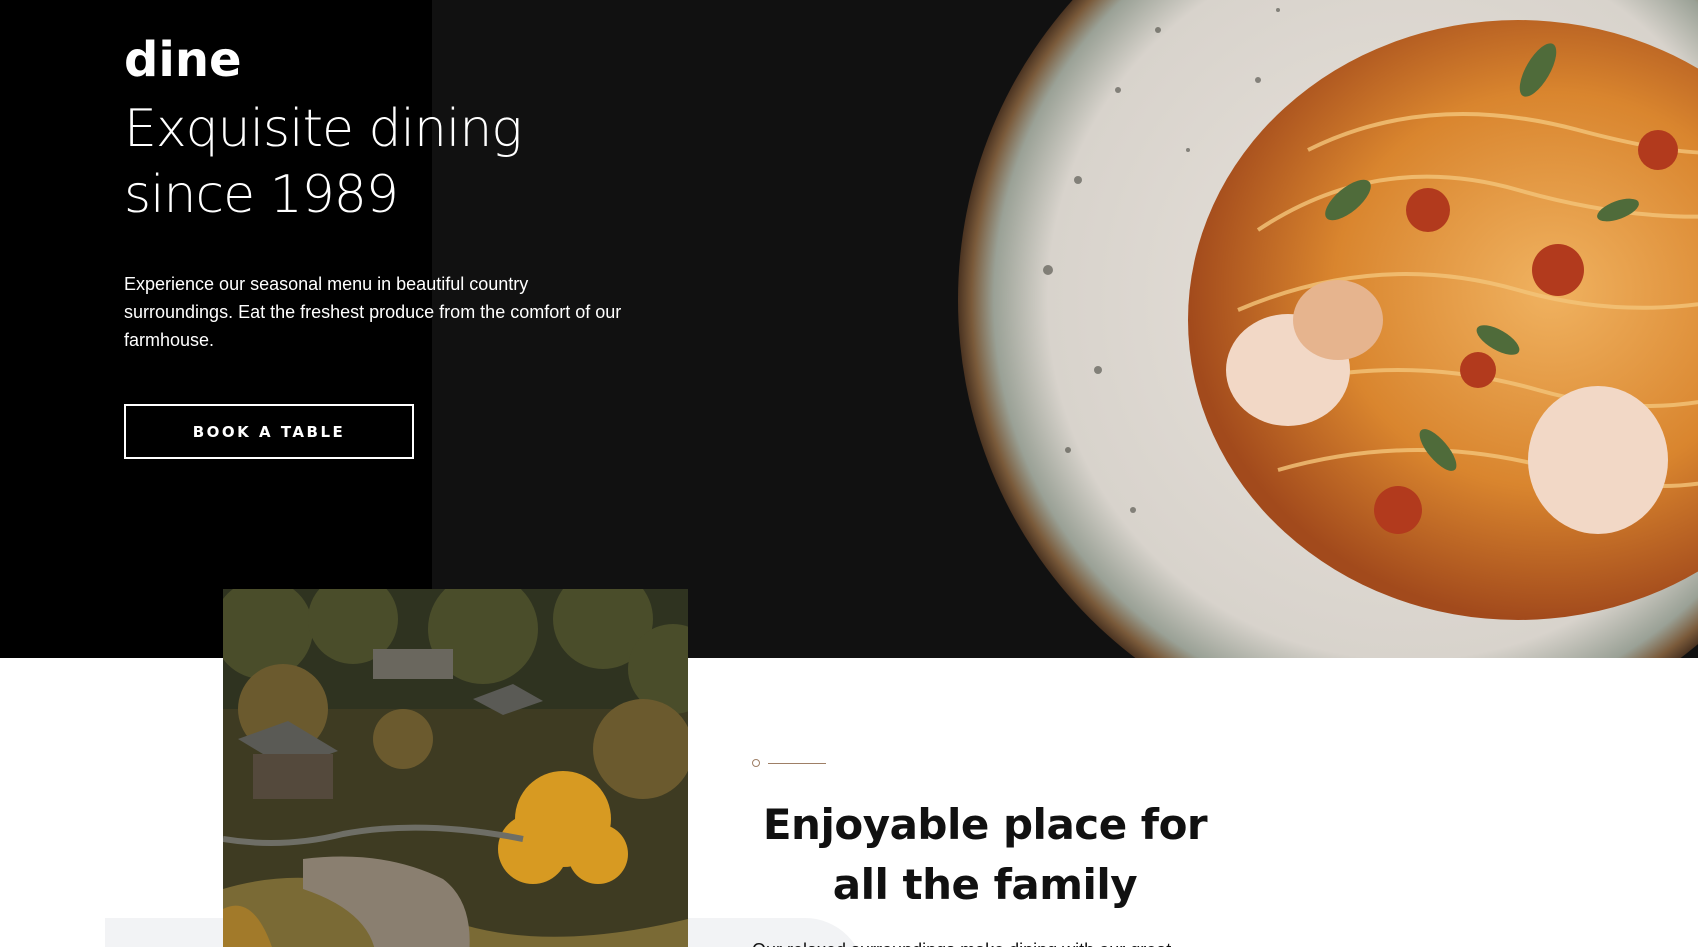  I want to click on hero-headline-line2: since 1989, so click(261, 195).